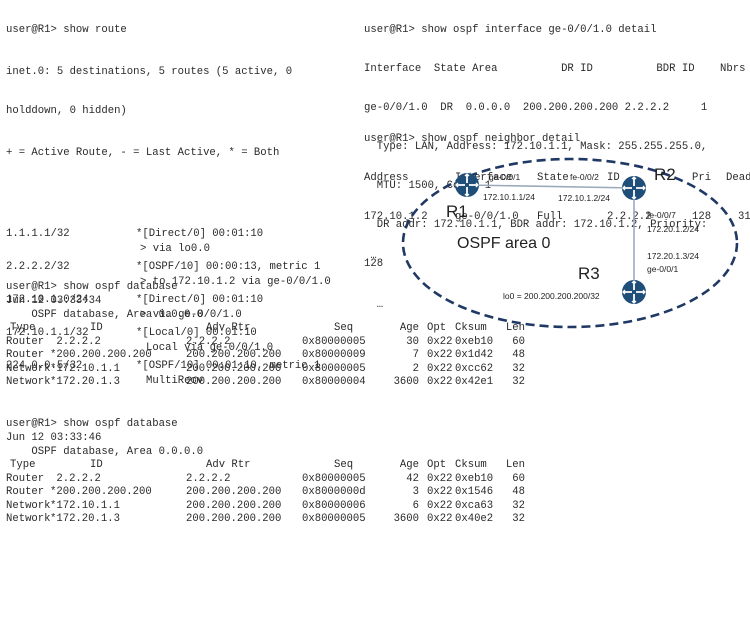 This screenshot has height=643, width=750. I want to click on area-label: OSPF area 0, so click(503, 243).